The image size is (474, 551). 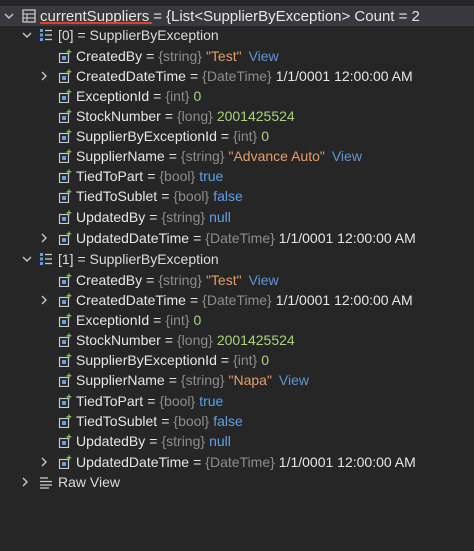 What do you see at coordinates (138, 35) in the screenshot?
I see `list-item-label: [0] = SupplierByException` at bounding box center [138, 35].